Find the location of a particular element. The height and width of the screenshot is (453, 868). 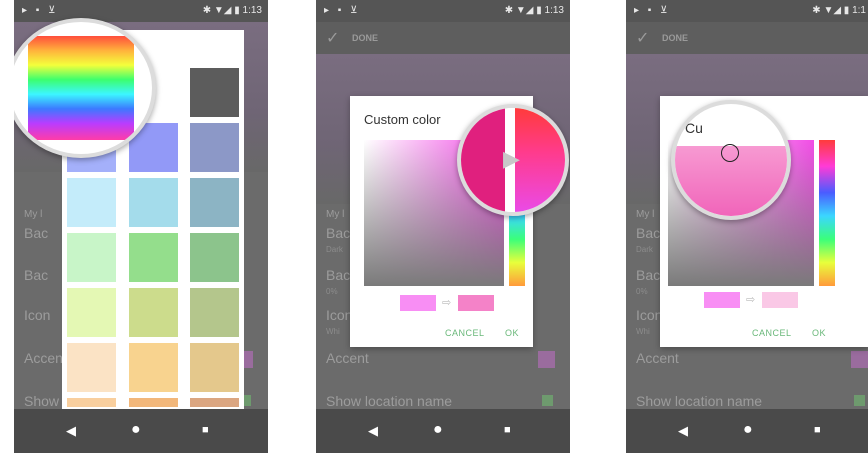

custom-color-swatch is located at coordinates (81, 88).